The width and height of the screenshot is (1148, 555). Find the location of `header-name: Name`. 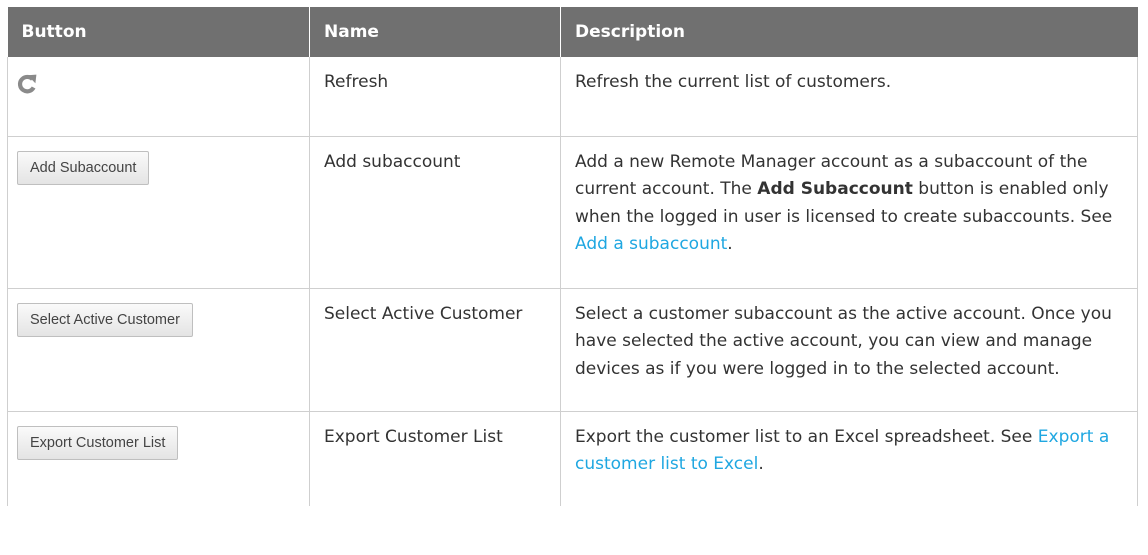

header-name: Name is located at coordinates (435, 32).